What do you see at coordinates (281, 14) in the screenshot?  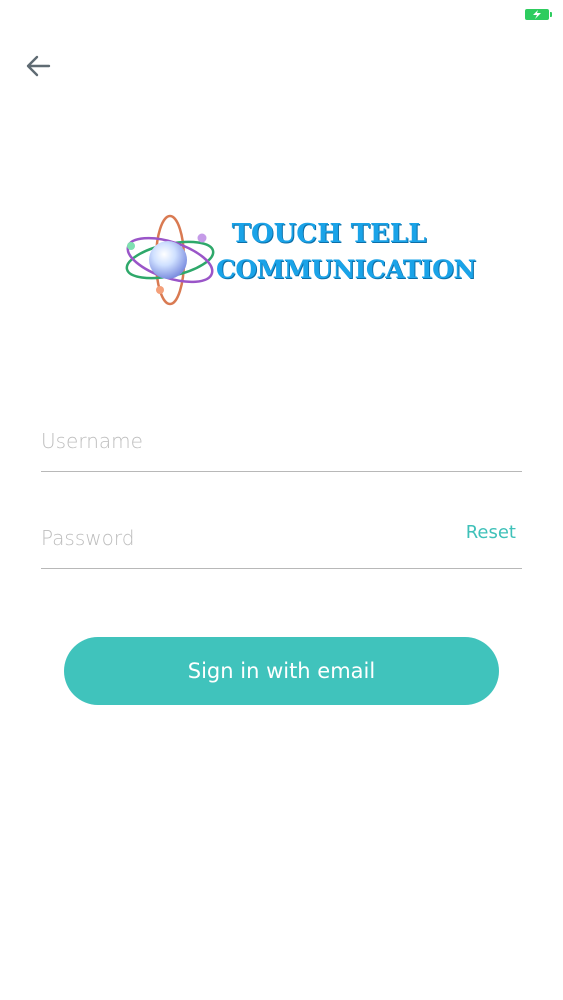 I see `status-bar` at bounding box center [281, 14].